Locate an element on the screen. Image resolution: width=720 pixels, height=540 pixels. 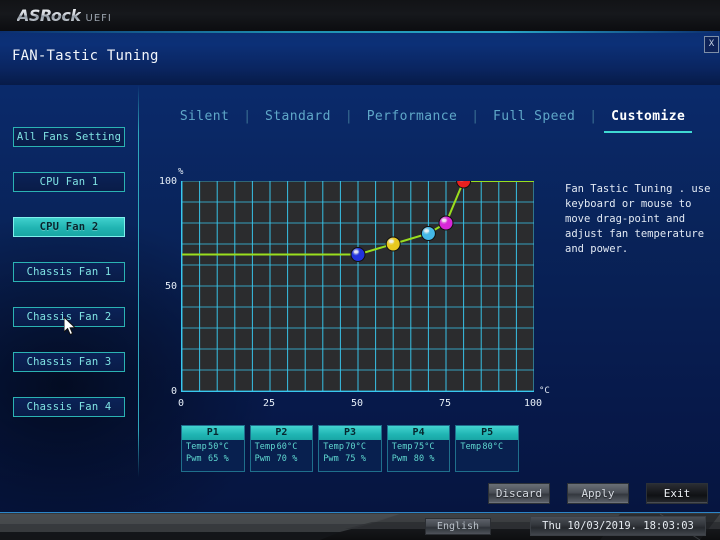
point-pwm-row: Pwm 65 % is located at coordinates (213, 458).